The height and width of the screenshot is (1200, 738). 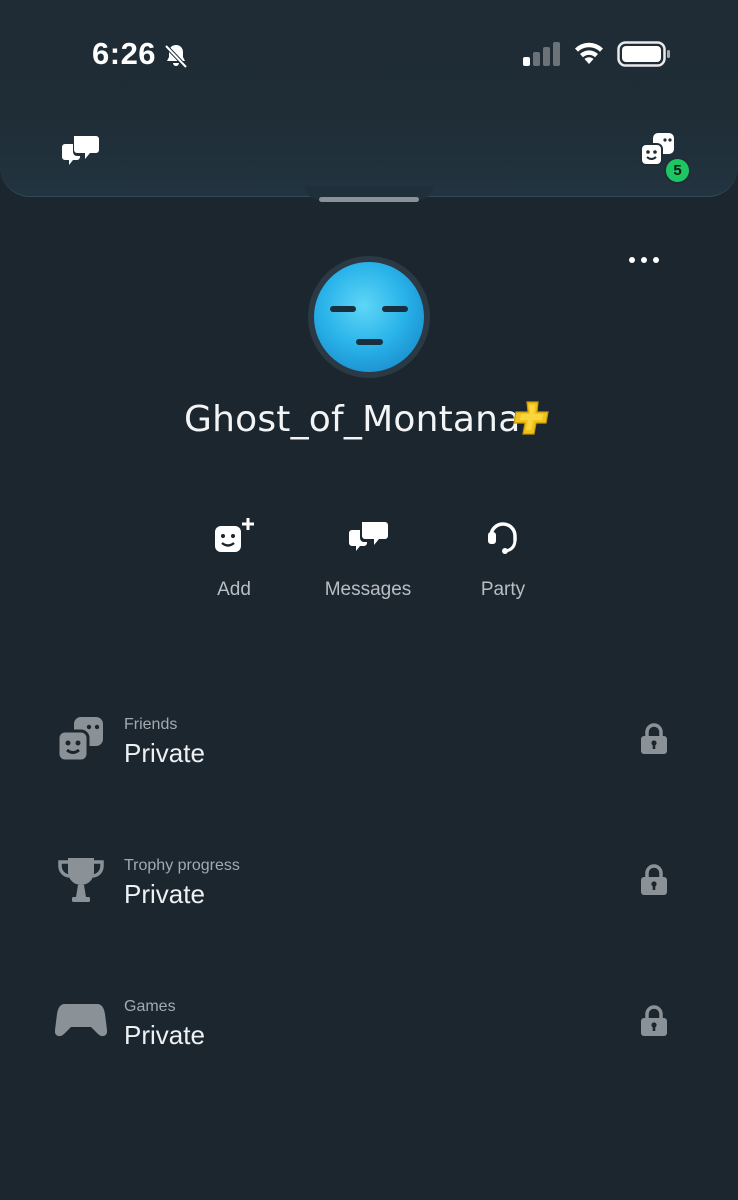 I want to click on games-row-value: Private, so click(x=164, y=1035).